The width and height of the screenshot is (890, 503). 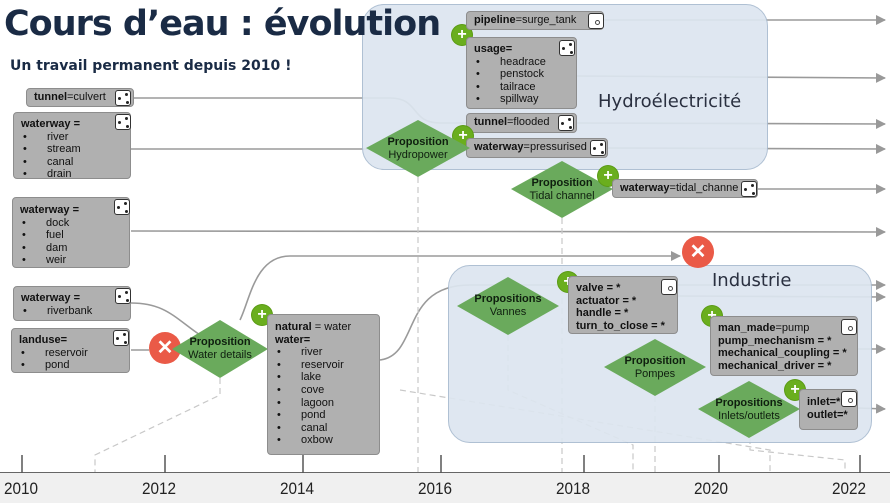 I want to click on tag-values-list: river stream canal drain, so click(x=72, y=156).